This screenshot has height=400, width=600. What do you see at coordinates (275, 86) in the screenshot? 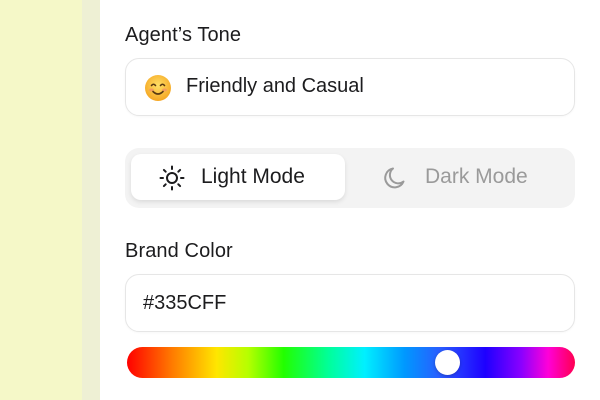
I see `agent-tone-value: Friendly and Casual` at bounding box center [275, 86].